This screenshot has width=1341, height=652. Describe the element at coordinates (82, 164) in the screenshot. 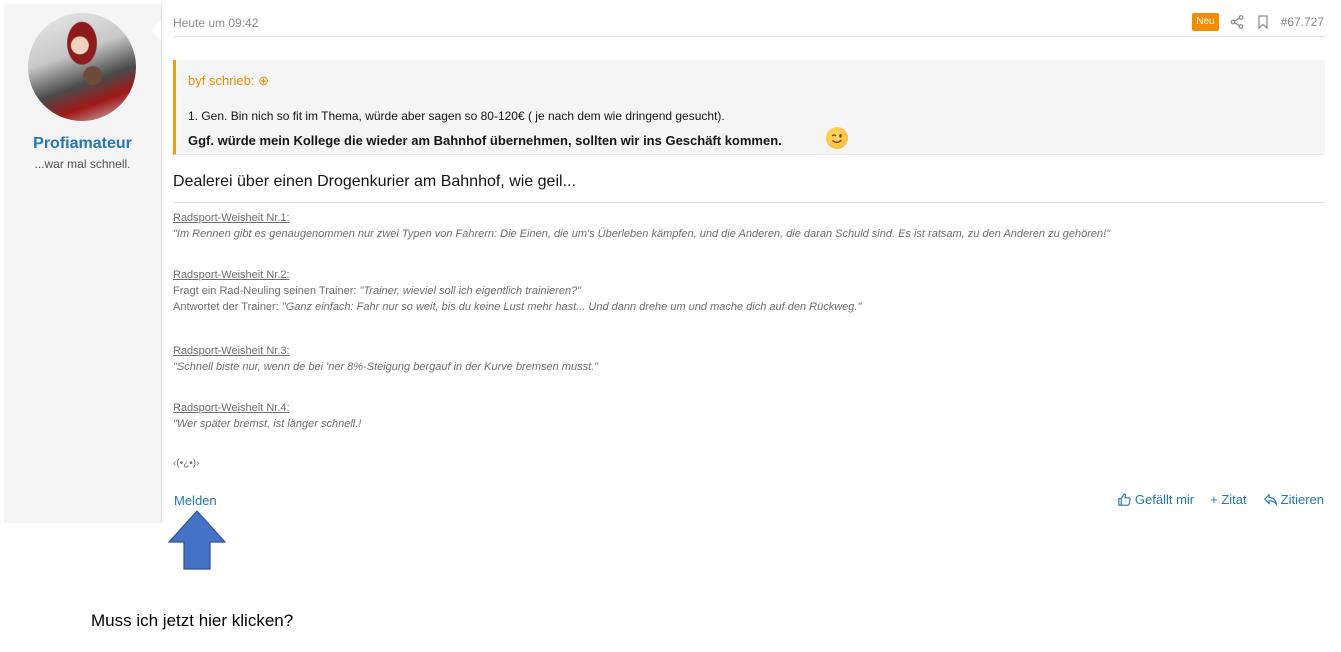

I see `user-title: ...war mal schnell.` at that location.